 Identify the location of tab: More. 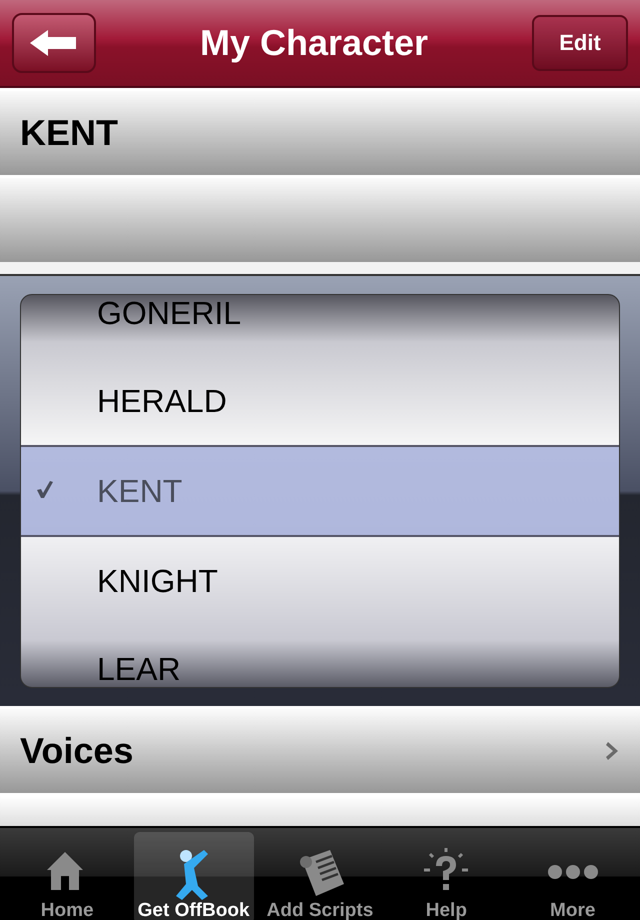
(572, 876).